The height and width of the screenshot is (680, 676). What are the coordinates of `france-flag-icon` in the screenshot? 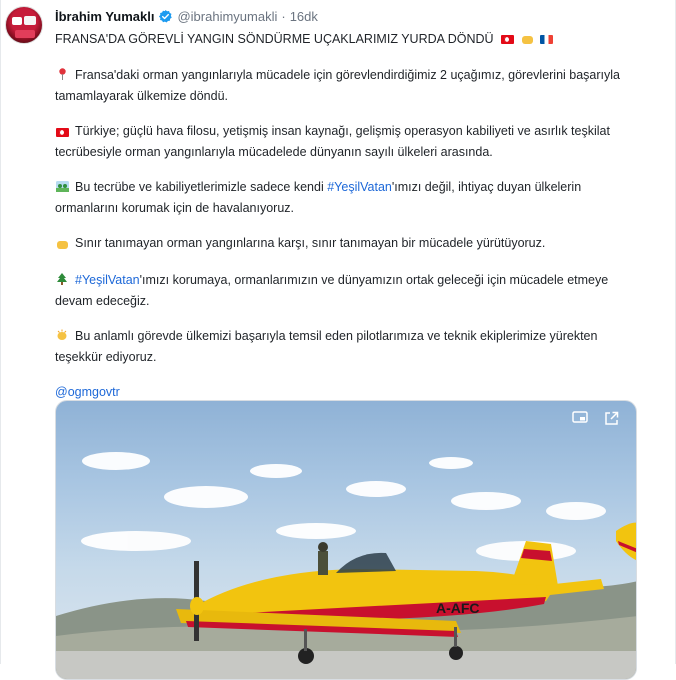 It's located at (547, 39).